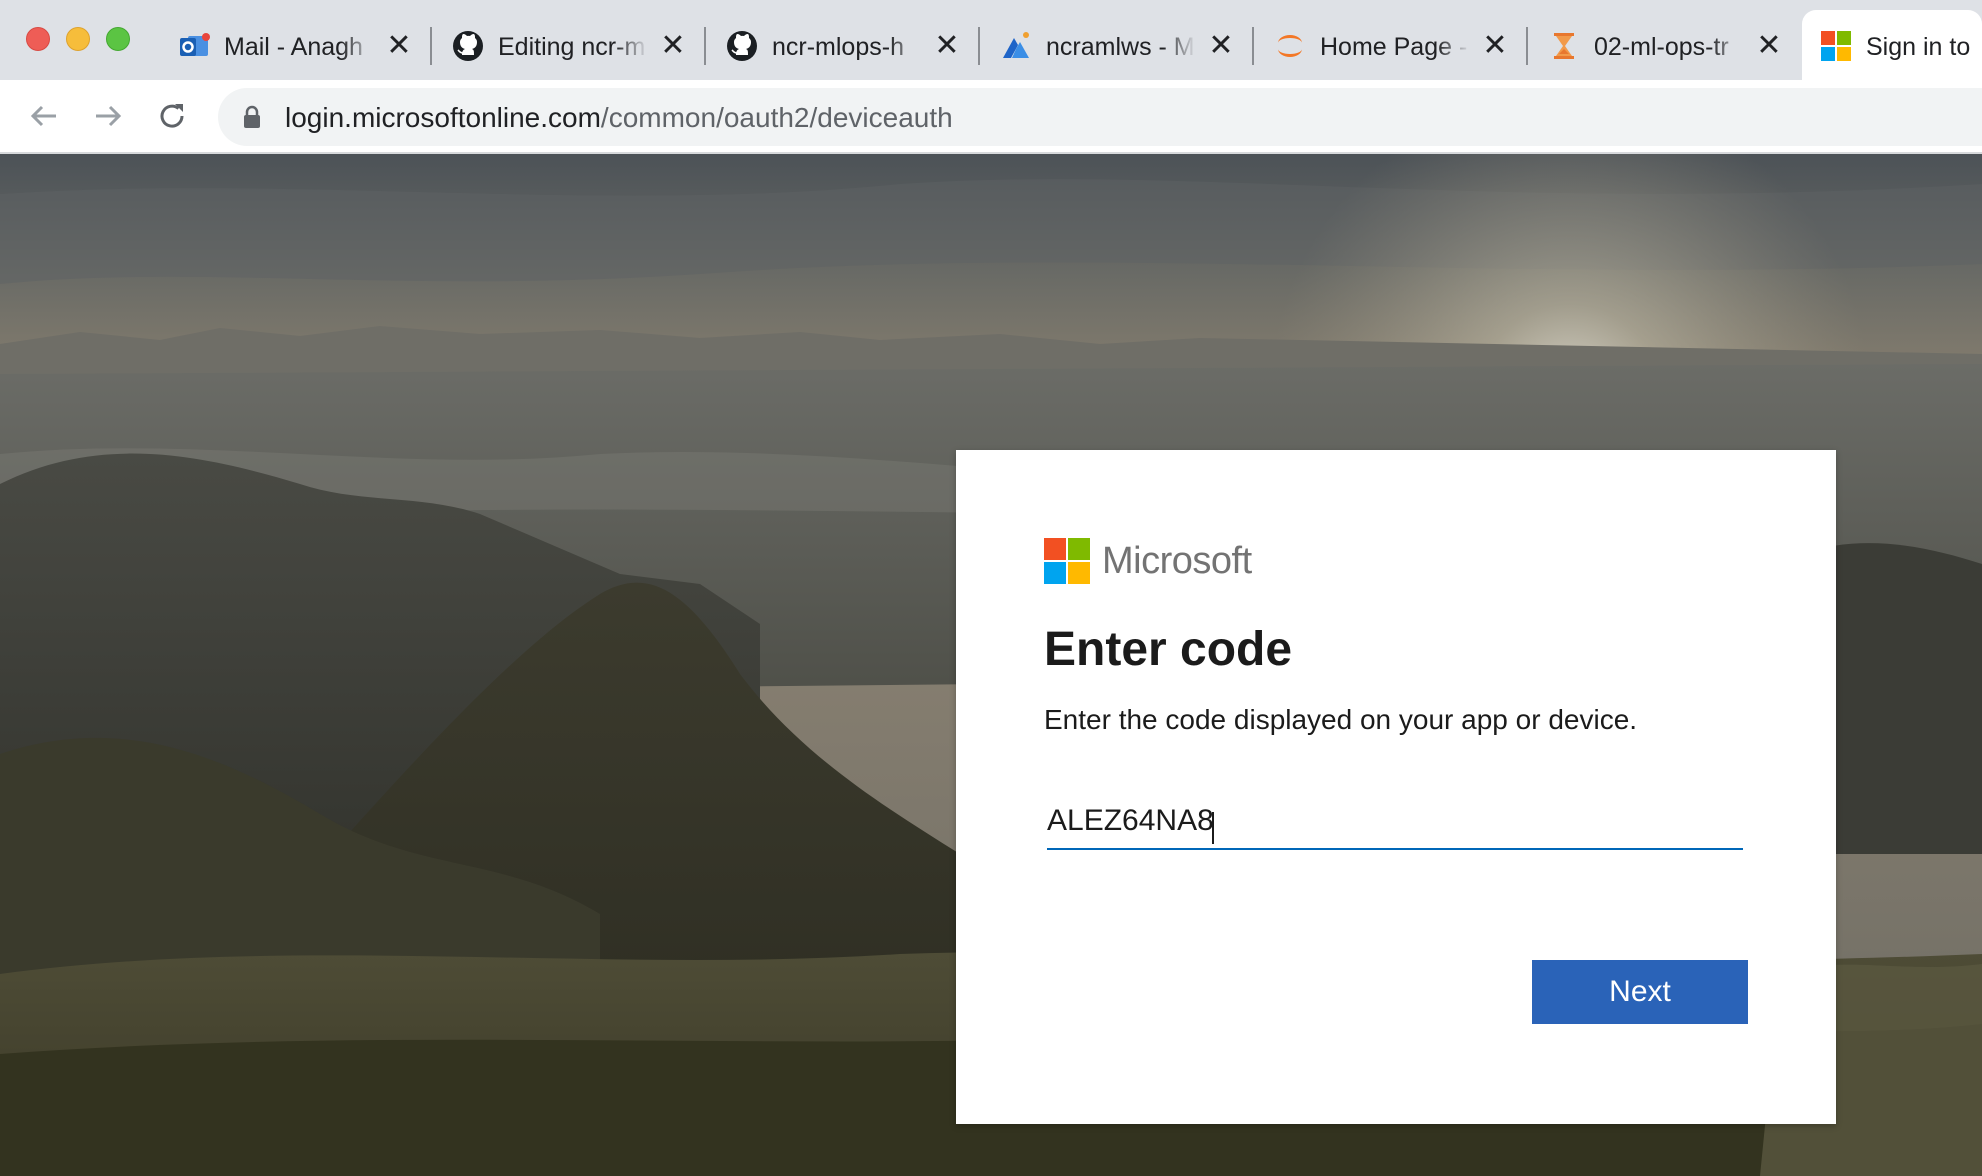  Describe the element at coordinates (1640, 992) in the screenshot. I see `next-button: Next` at that location.